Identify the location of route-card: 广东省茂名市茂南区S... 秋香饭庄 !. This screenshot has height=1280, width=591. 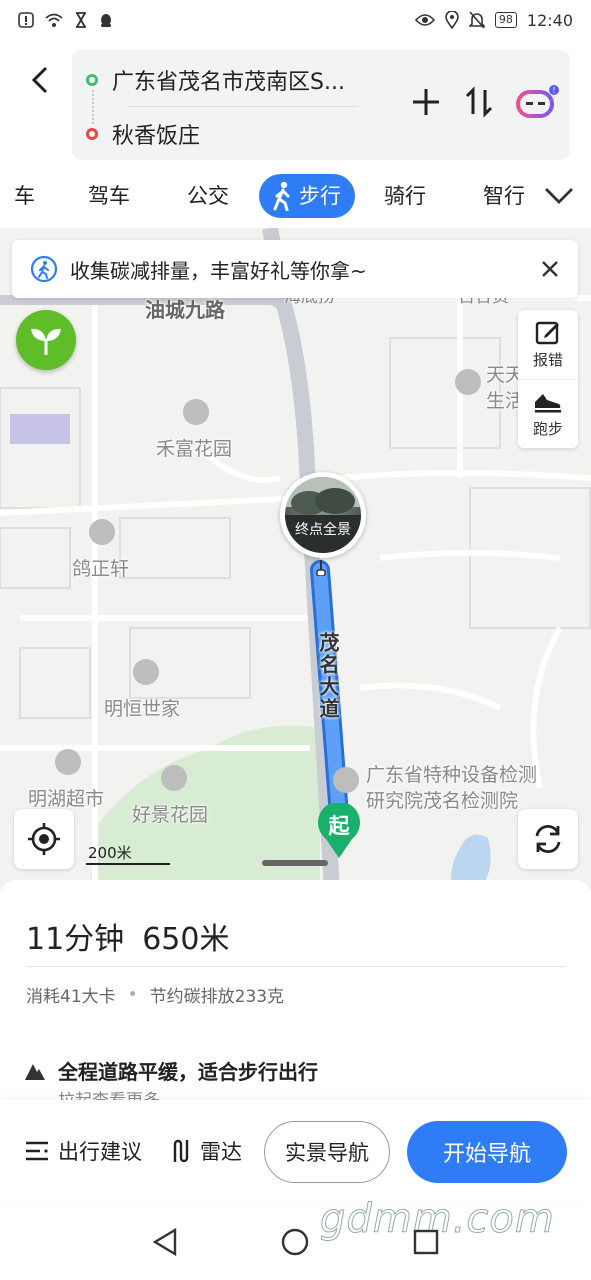
(321, 105).